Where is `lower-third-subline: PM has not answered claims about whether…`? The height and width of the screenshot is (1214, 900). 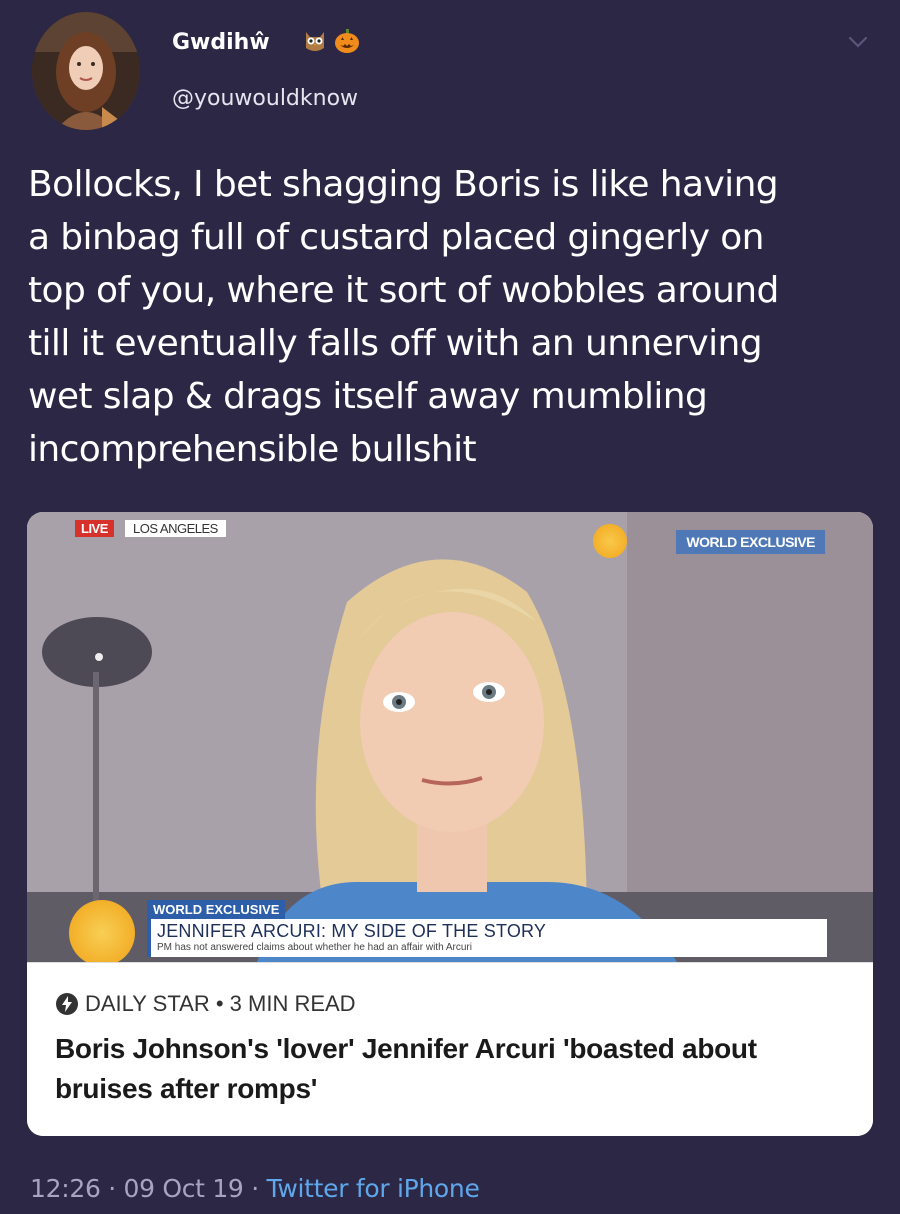
lower-third-subline: PM has not answered claims about whether… is located at coordinates (314, 947).